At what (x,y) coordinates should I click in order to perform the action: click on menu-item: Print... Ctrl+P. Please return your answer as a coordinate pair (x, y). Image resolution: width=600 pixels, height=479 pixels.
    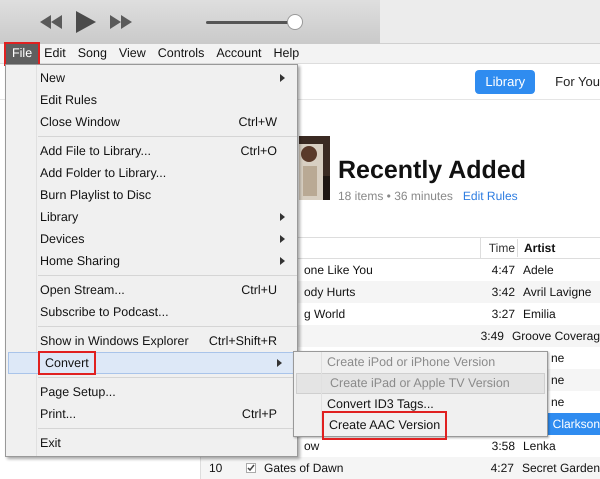
    Looking at the image, I should click on (151, 414).